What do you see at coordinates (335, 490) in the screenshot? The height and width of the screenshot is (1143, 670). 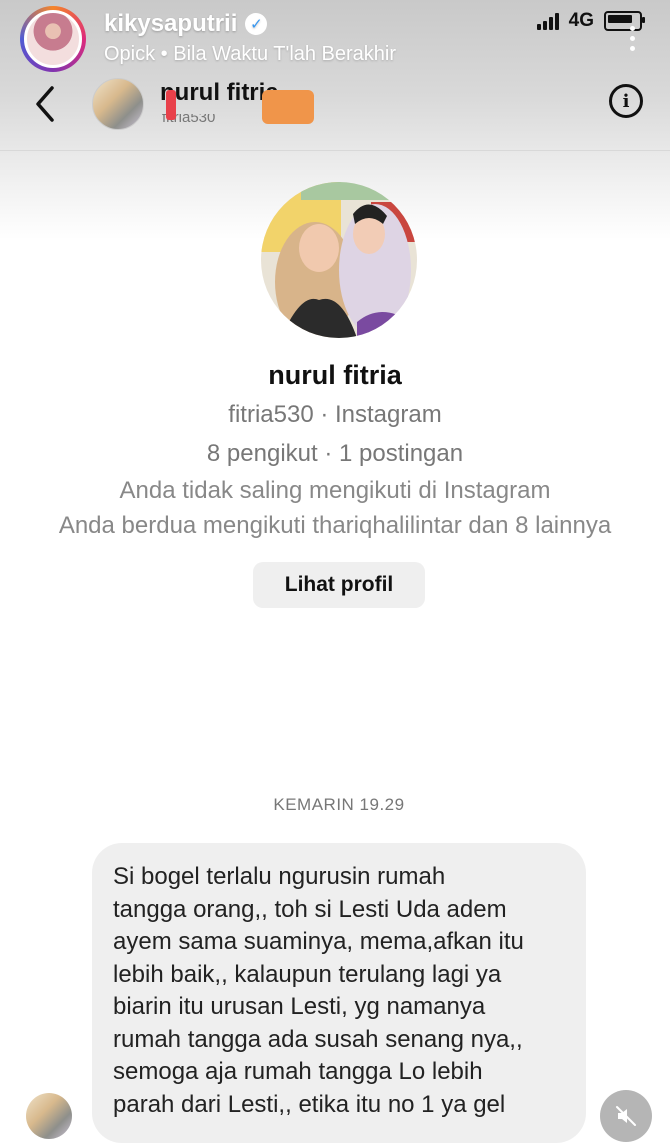 I see `follow-status: Anda tidak saling mengikuti di Instagram` at bounding box center [335, 490].